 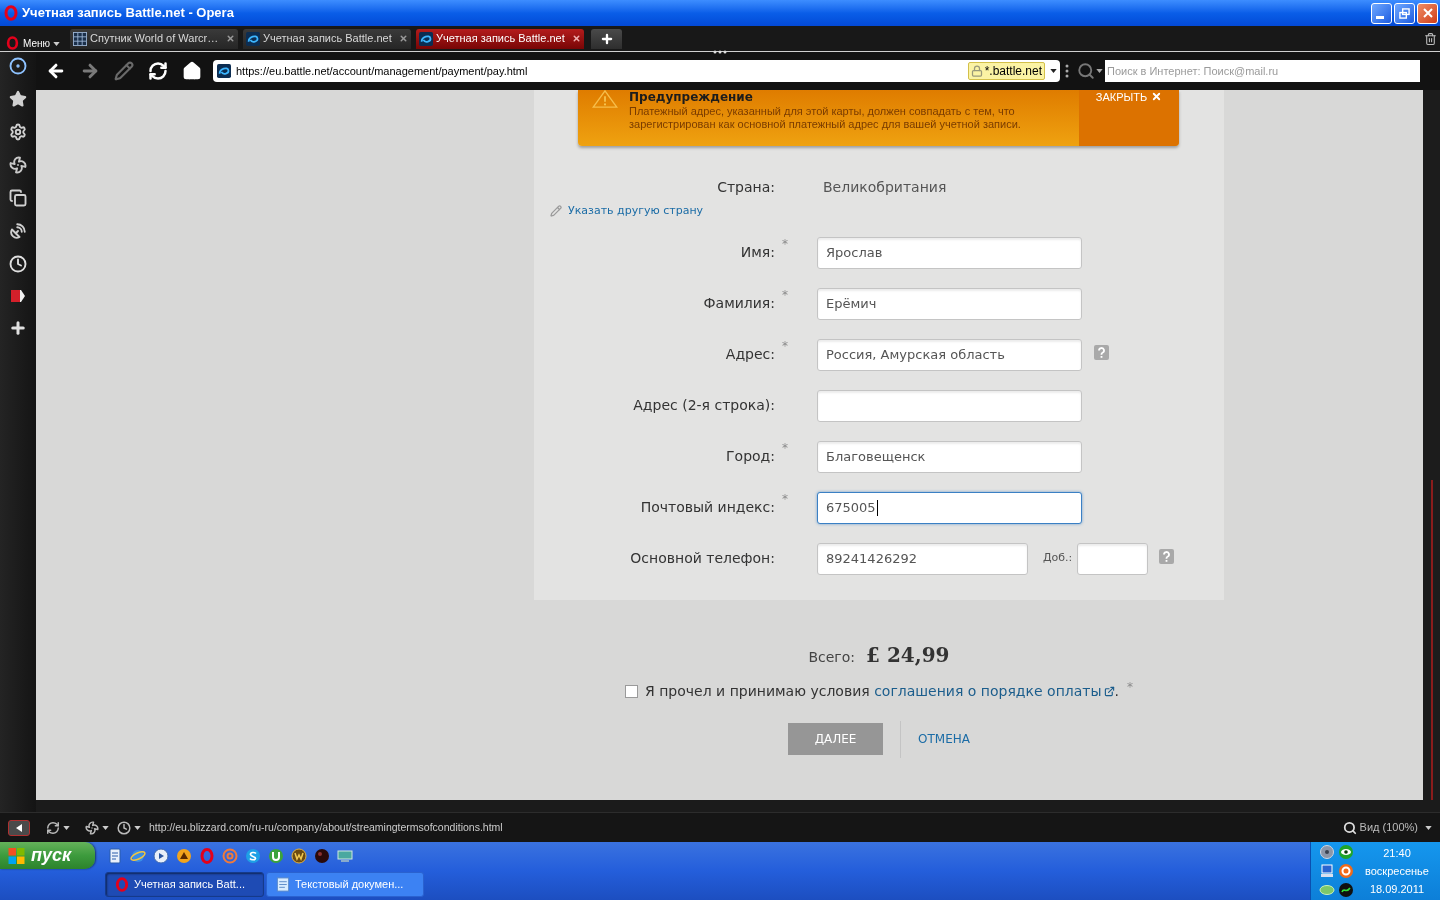 I want to click on trash-icon, so click(x=1430, y=38).